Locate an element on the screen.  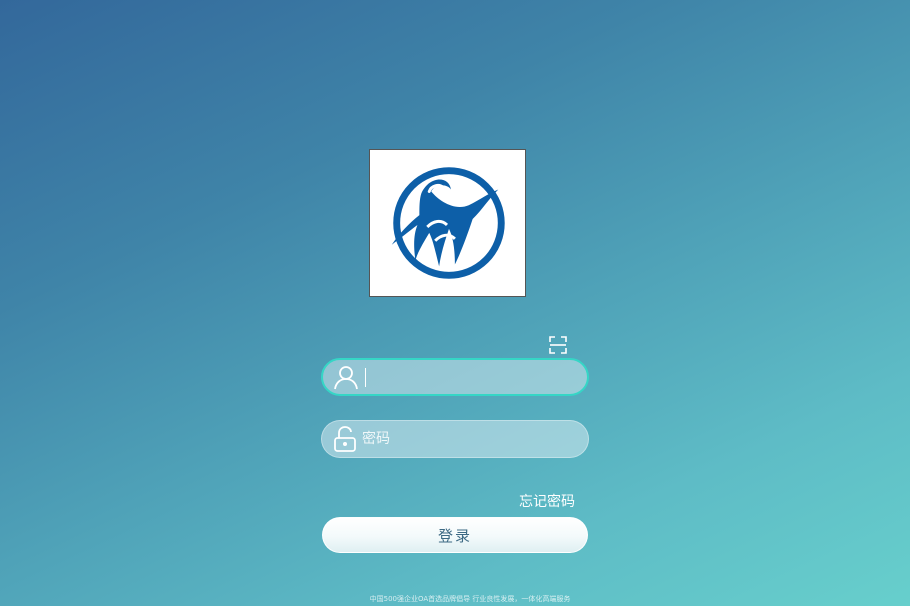
scan-code-icon is located at coordinates (558, 345).